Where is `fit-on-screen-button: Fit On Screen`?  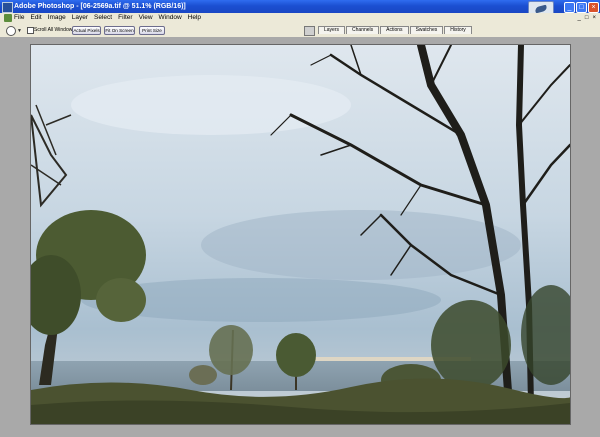 fit-on-screen-button: Fit On Screen is located at coordinates (119, 30).